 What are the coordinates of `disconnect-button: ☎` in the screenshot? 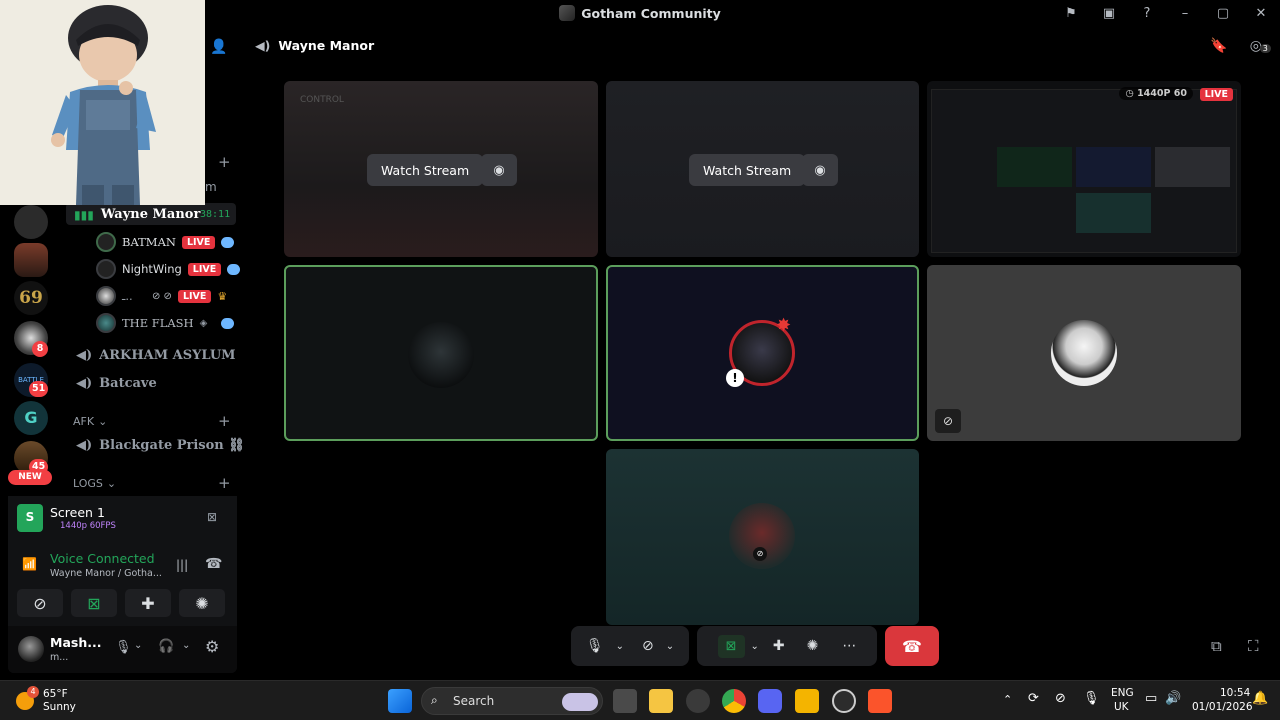 It's located at (912, 646).